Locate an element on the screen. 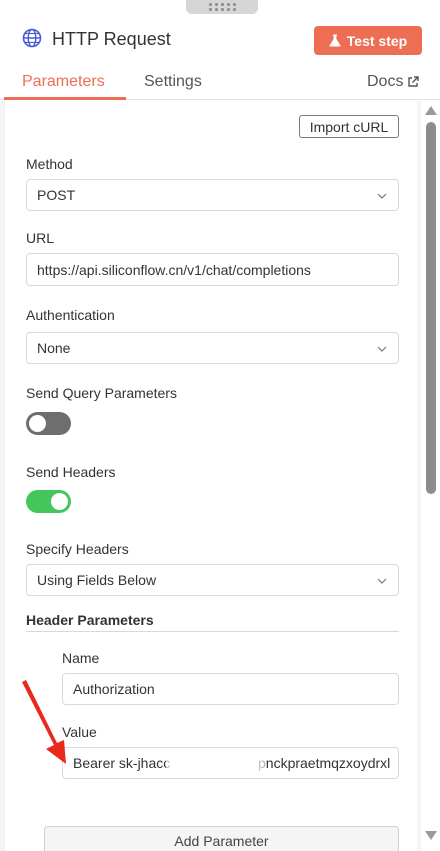  header-parameters-title: Header Parameters is located at coordinates (90, 620).